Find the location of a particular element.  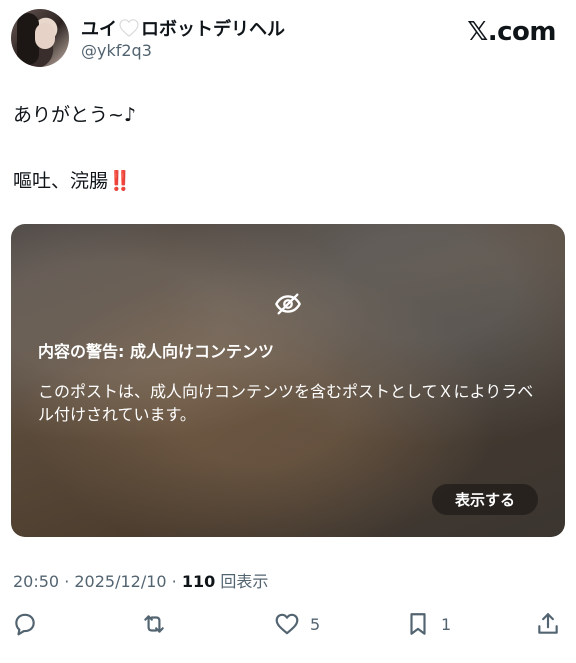

tweet-line-1: ありがとう~♪ is located at coordinates (75, 115).